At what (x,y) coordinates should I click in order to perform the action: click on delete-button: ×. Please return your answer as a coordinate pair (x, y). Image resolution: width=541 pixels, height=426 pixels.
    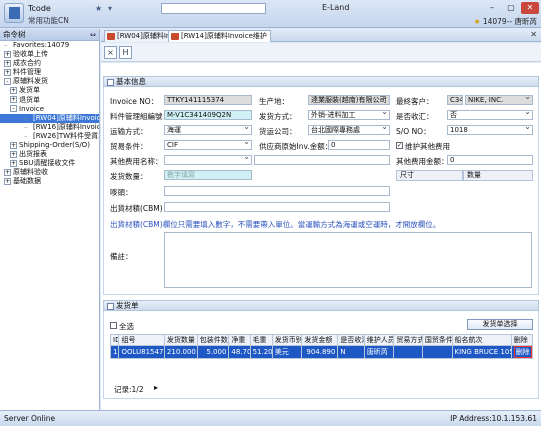
    Looking at the image, I should click on (110, 52).